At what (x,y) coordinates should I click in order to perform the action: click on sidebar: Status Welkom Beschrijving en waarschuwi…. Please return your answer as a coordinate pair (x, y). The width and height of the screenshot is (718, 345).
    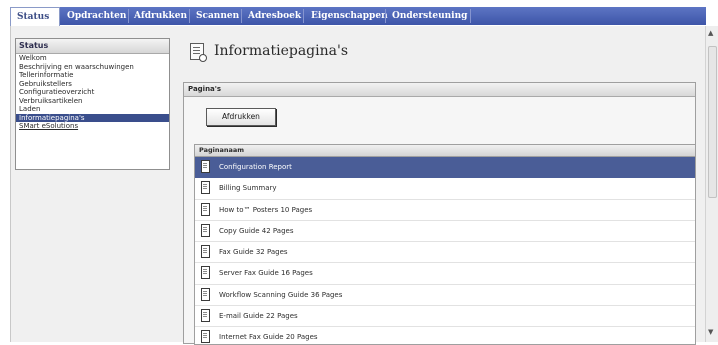
    Looking at the image, I should click on (92, 104).